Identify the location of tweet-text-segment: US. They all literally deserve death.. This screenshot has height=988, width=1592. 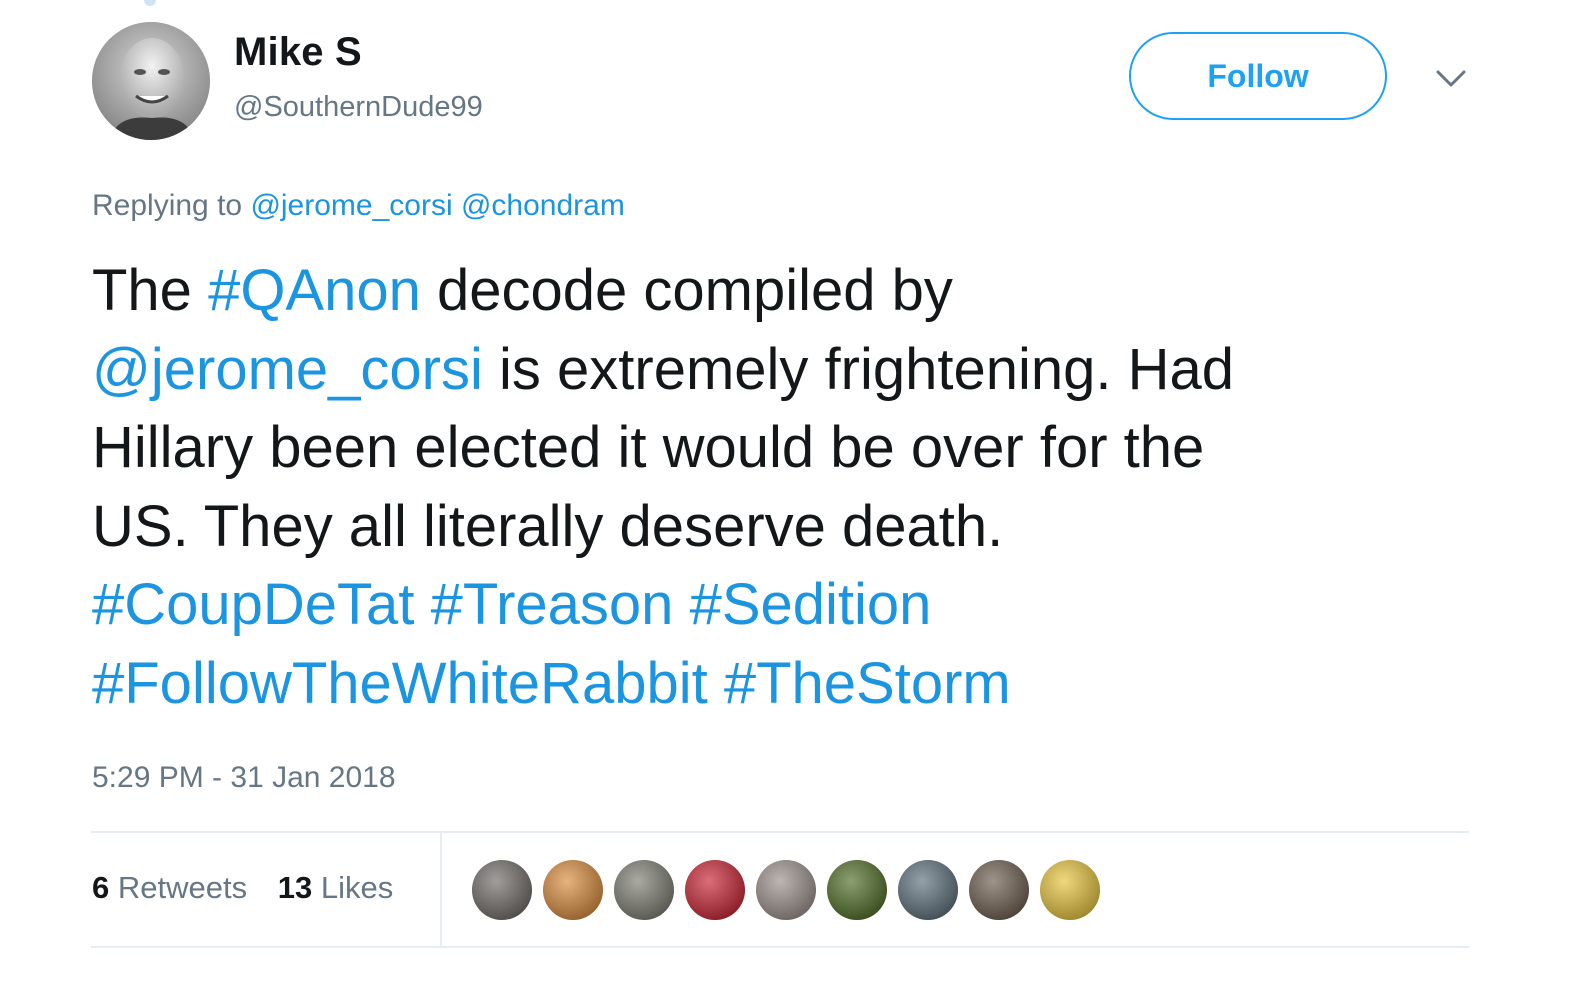
(548, 526).